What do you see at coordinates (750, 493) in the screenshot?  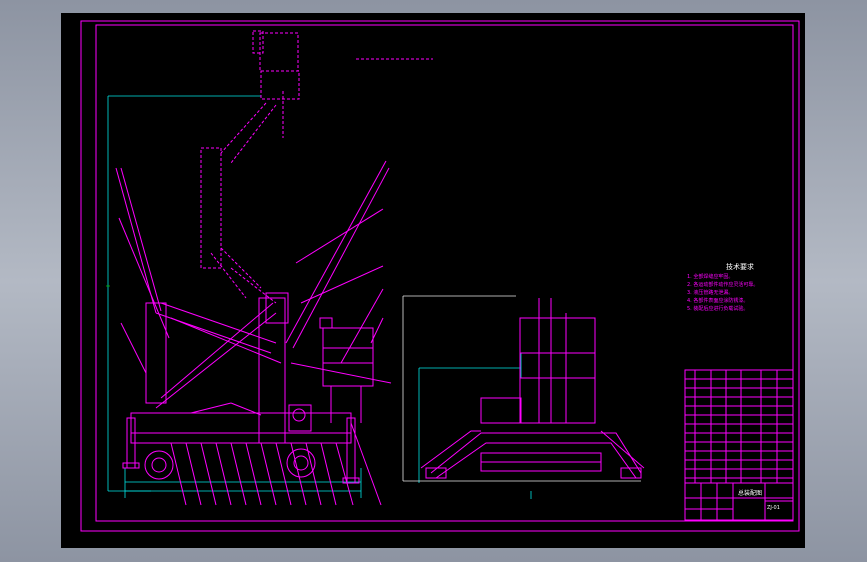 I see `drawing-title: 总装配图` at bounding box center [750, 493].